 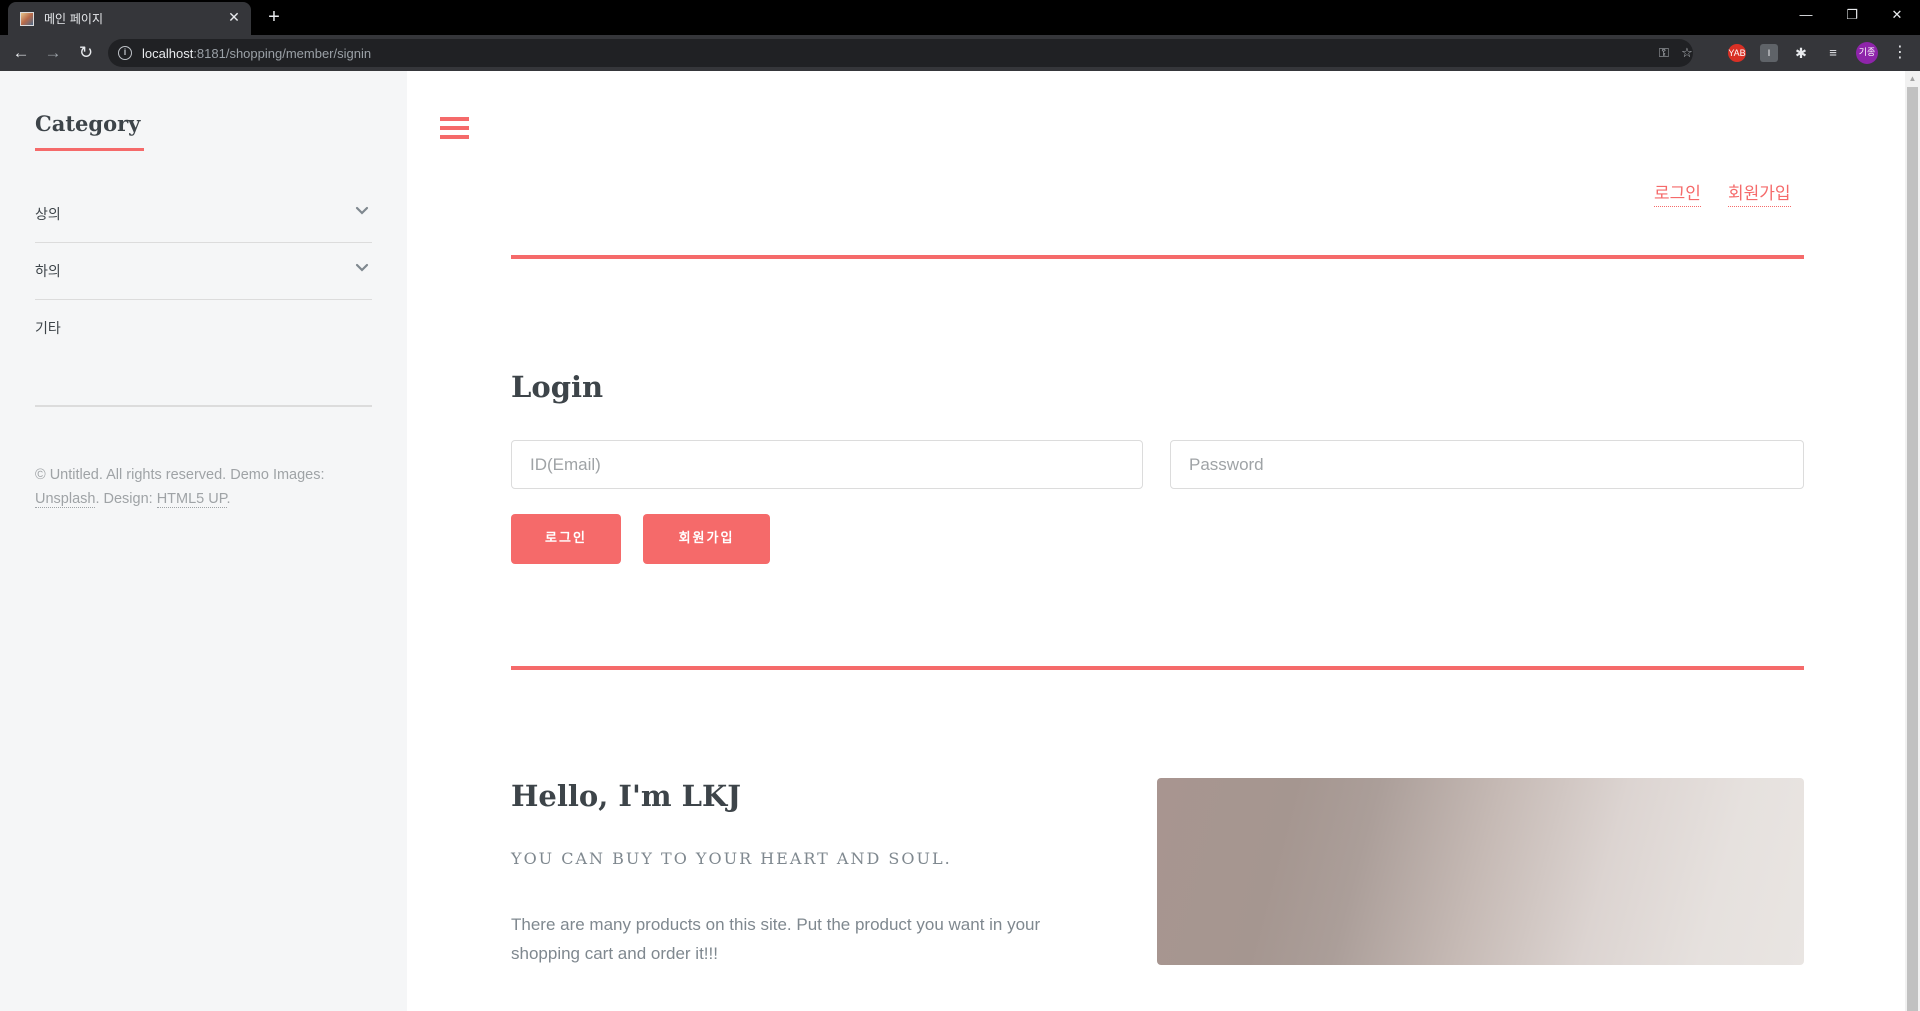 I want to click on key-icon: ⚿, so click(x=1664, y=53).